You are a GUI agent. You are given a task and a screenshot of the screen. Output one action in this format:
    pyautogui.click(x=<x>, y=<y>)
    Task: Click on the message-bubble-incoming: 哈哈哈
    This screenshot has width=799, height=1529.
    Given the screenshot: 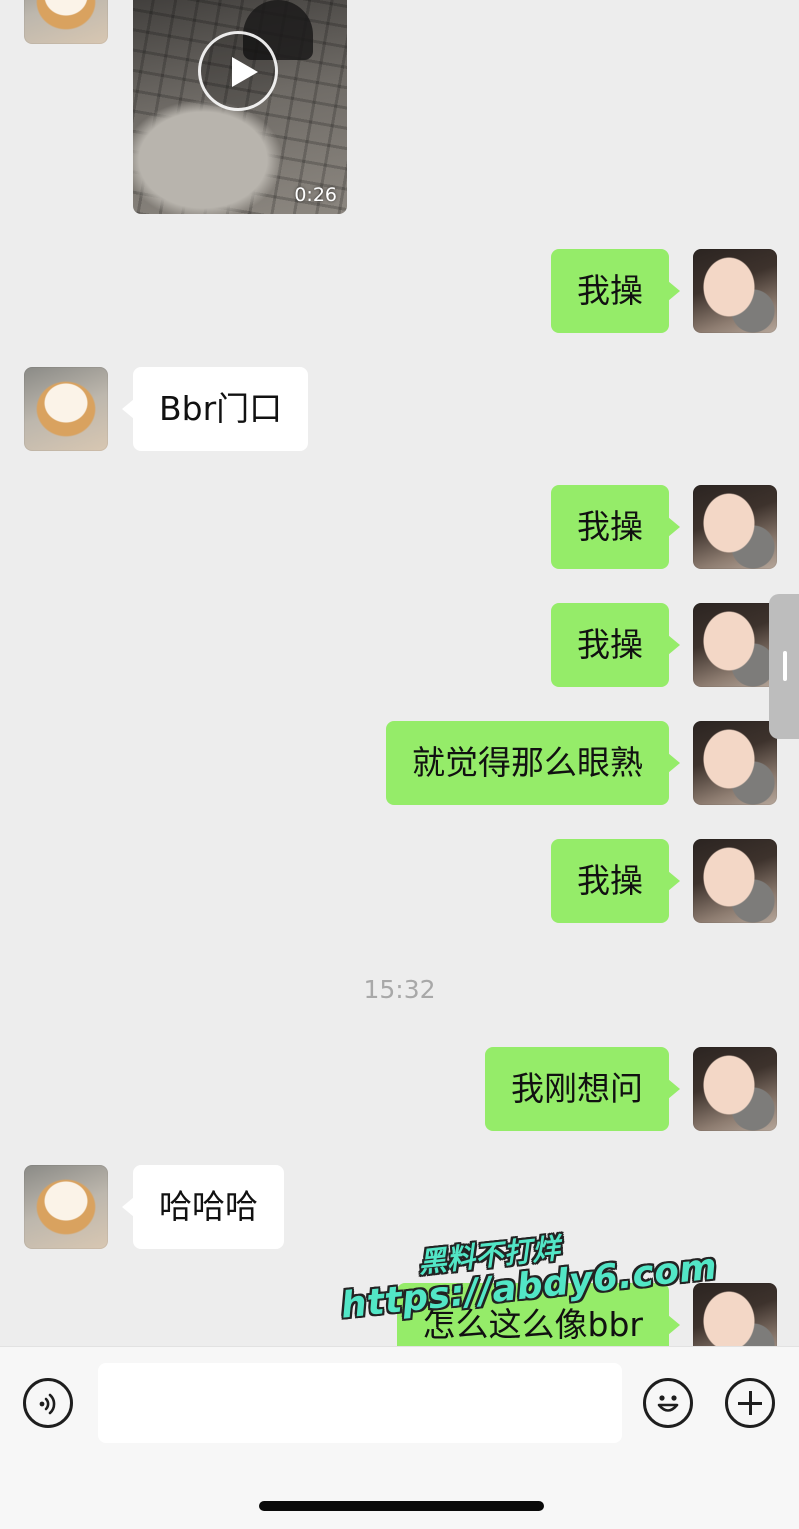 What is the action you would take?
    pyautogui.click(x=203, y=1207)
    